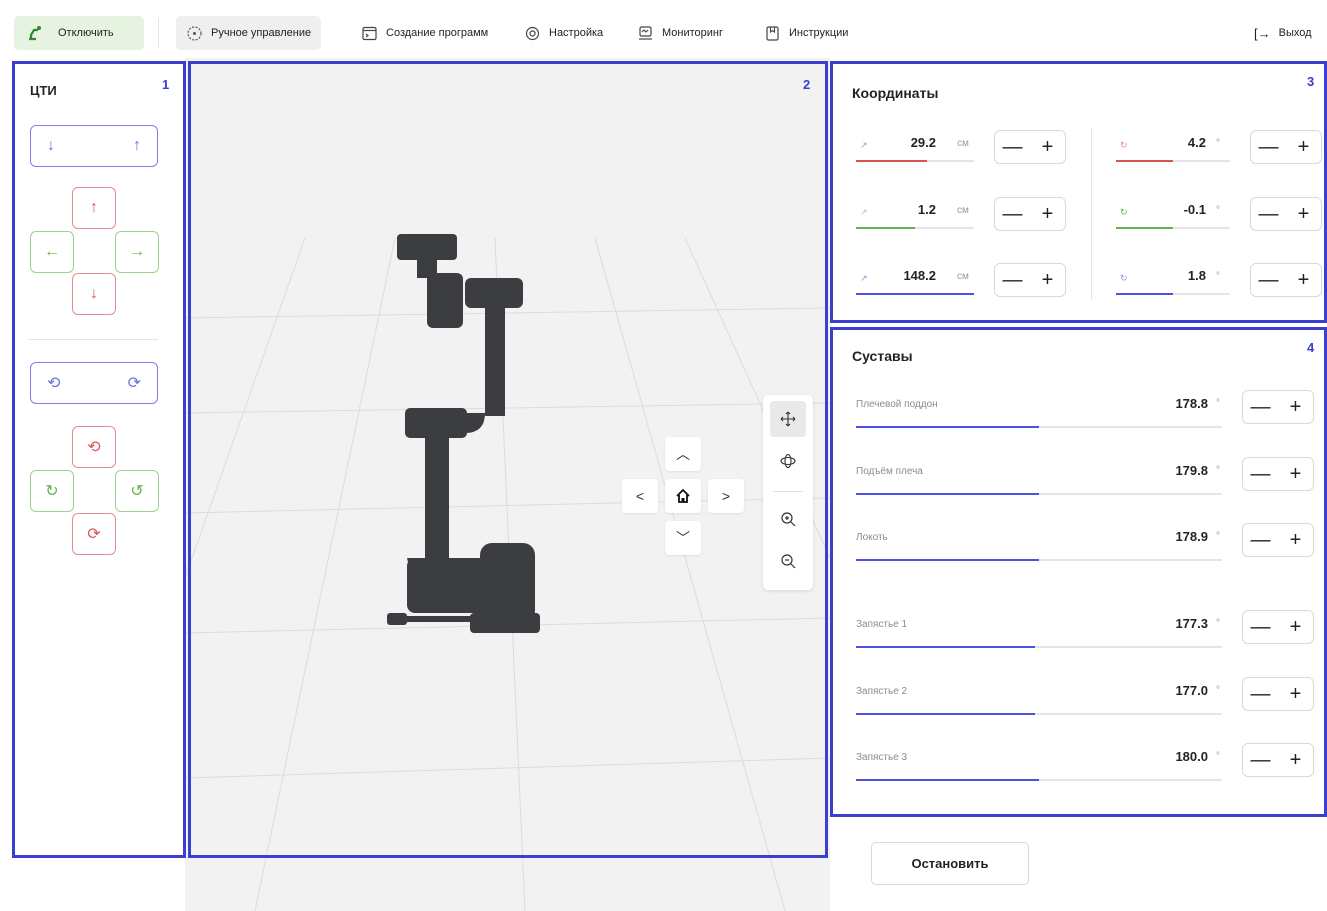  I want to click on y-plus-button: ↑, so click(94, 208).